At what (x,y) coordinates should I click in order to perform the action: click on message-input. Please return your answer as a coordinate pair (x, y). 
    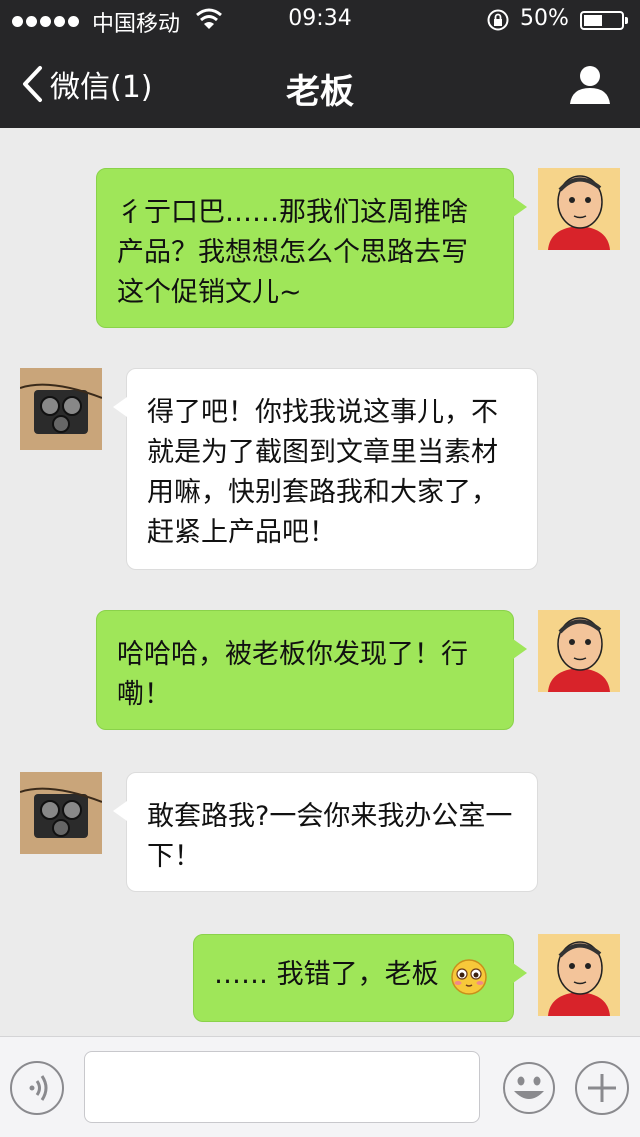
    Looking at the image, I should click on (282, 1087).